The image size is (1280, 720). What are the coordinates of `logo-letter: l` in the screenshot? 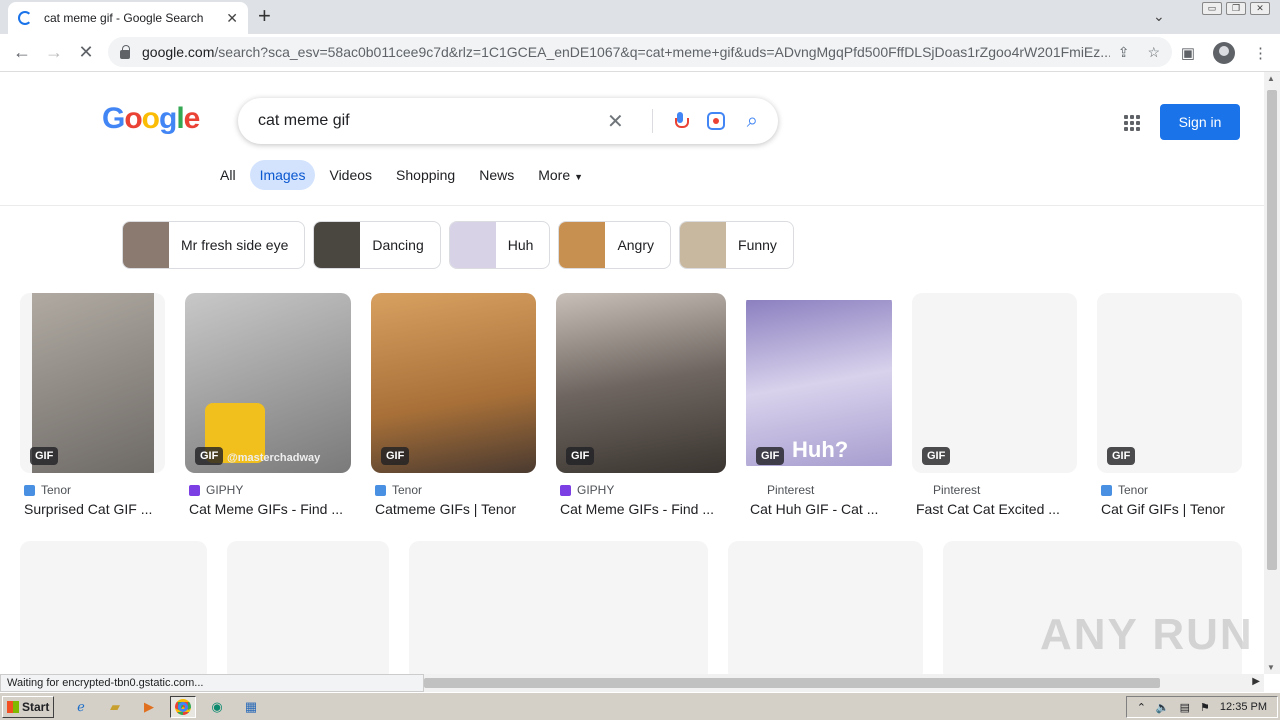 It's located at (180, 118).